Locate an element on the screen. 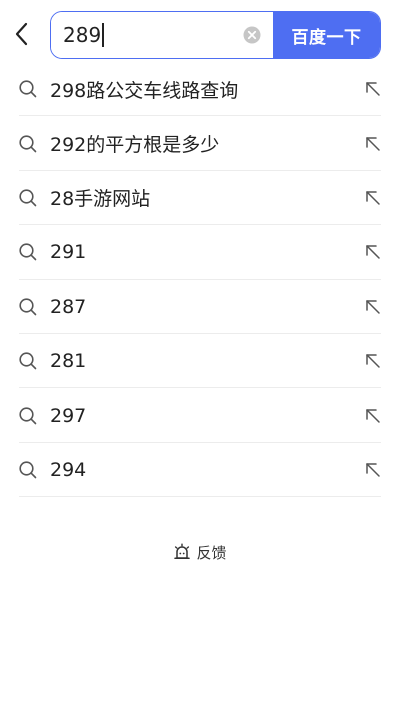 The image size is (400, 710). text-caret is located at coordinates (103, 35).